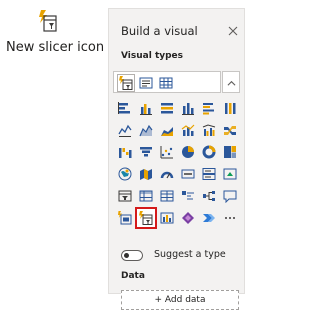  I want to click on text-slicer-icon, so click(146, 83).